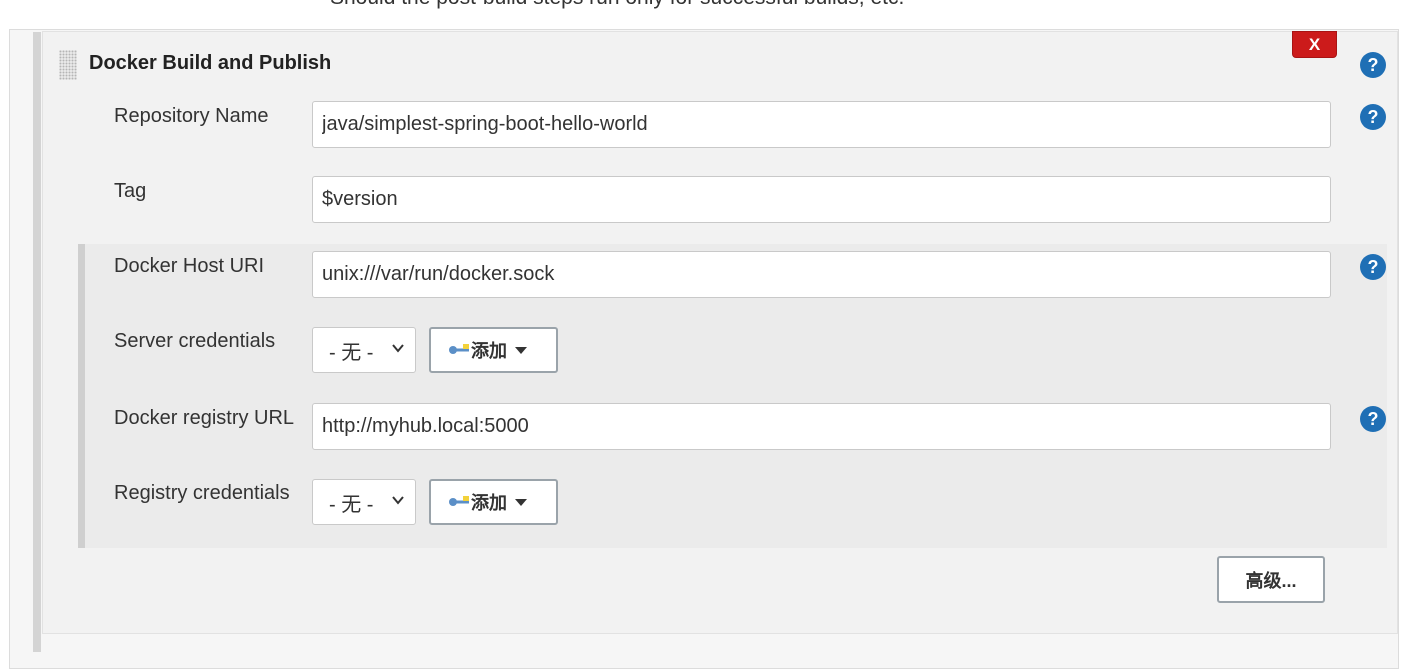  Describe the element at coordinates (204, 418) in the screenshot. I see `docker-registry-url-label: Docker registry URL` at that location.